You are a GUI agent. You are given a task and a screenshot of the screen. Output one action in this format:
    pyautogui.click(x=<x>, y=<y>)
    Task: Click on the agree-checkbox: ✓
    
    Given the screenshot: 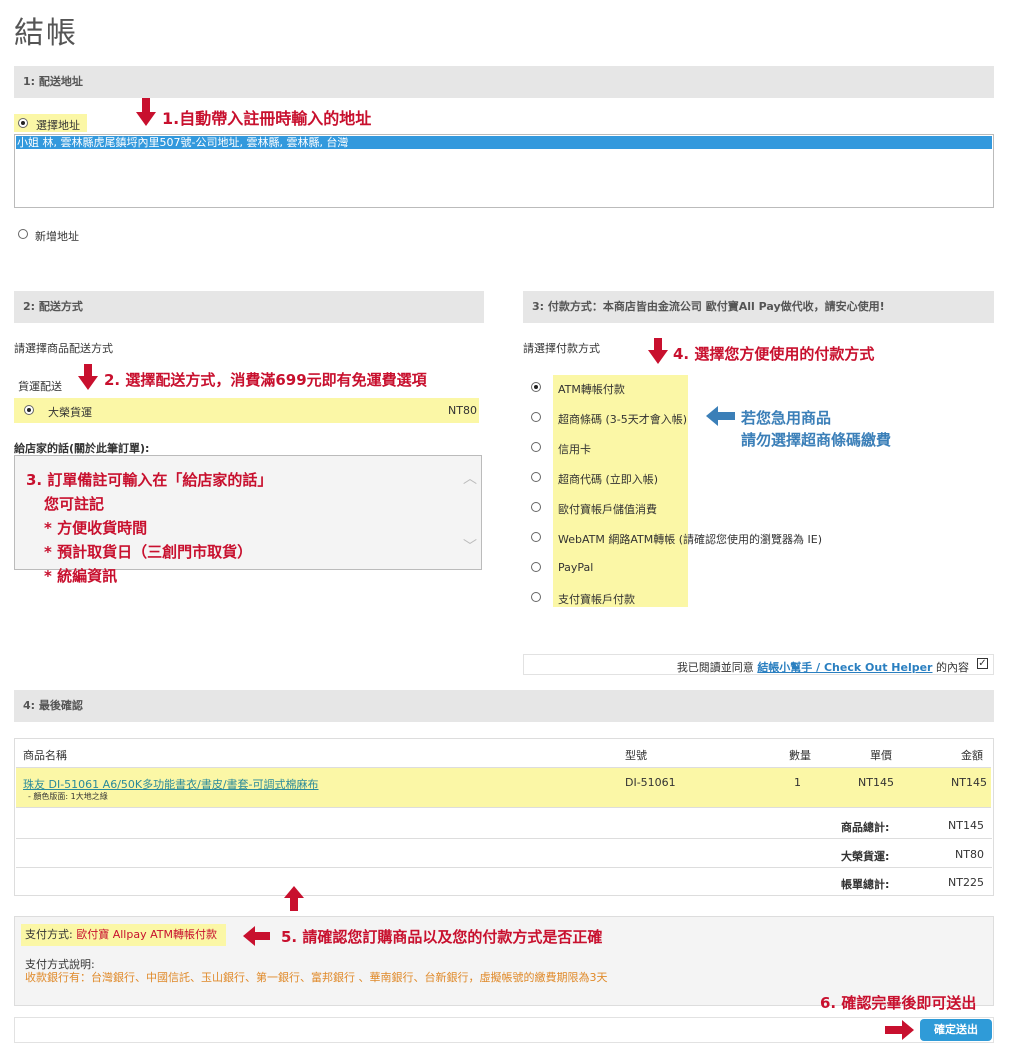 What is the action you would take?
    pyautogui.click(x=982, y=663)
    